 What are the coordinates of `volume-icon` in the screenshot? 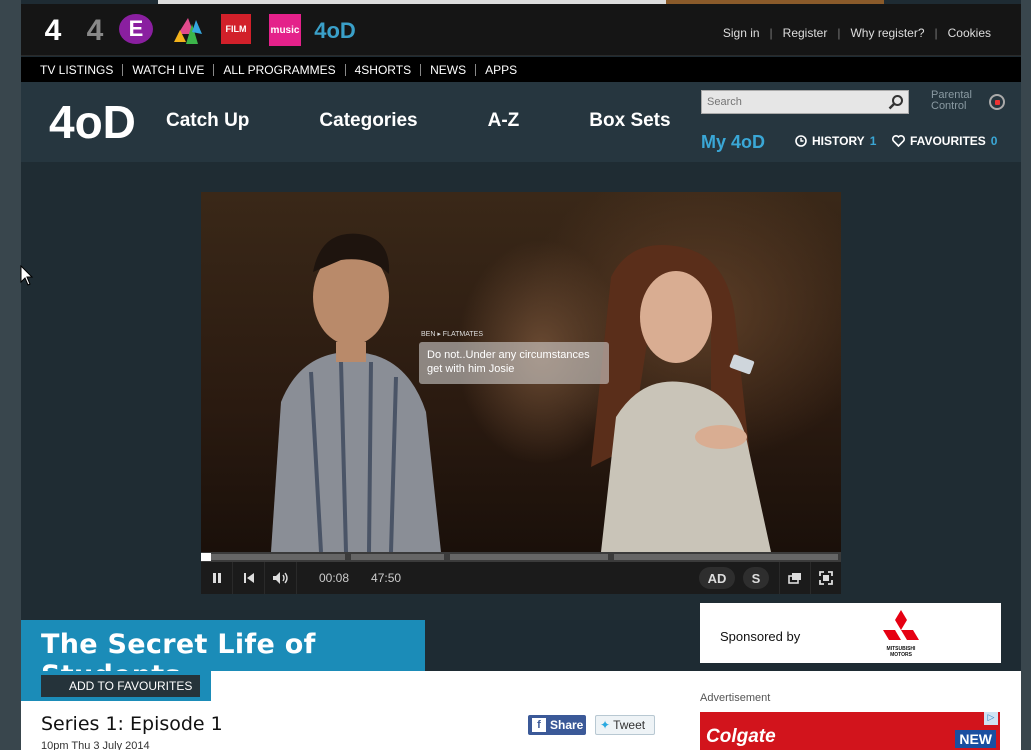 It's located at (280, 578).